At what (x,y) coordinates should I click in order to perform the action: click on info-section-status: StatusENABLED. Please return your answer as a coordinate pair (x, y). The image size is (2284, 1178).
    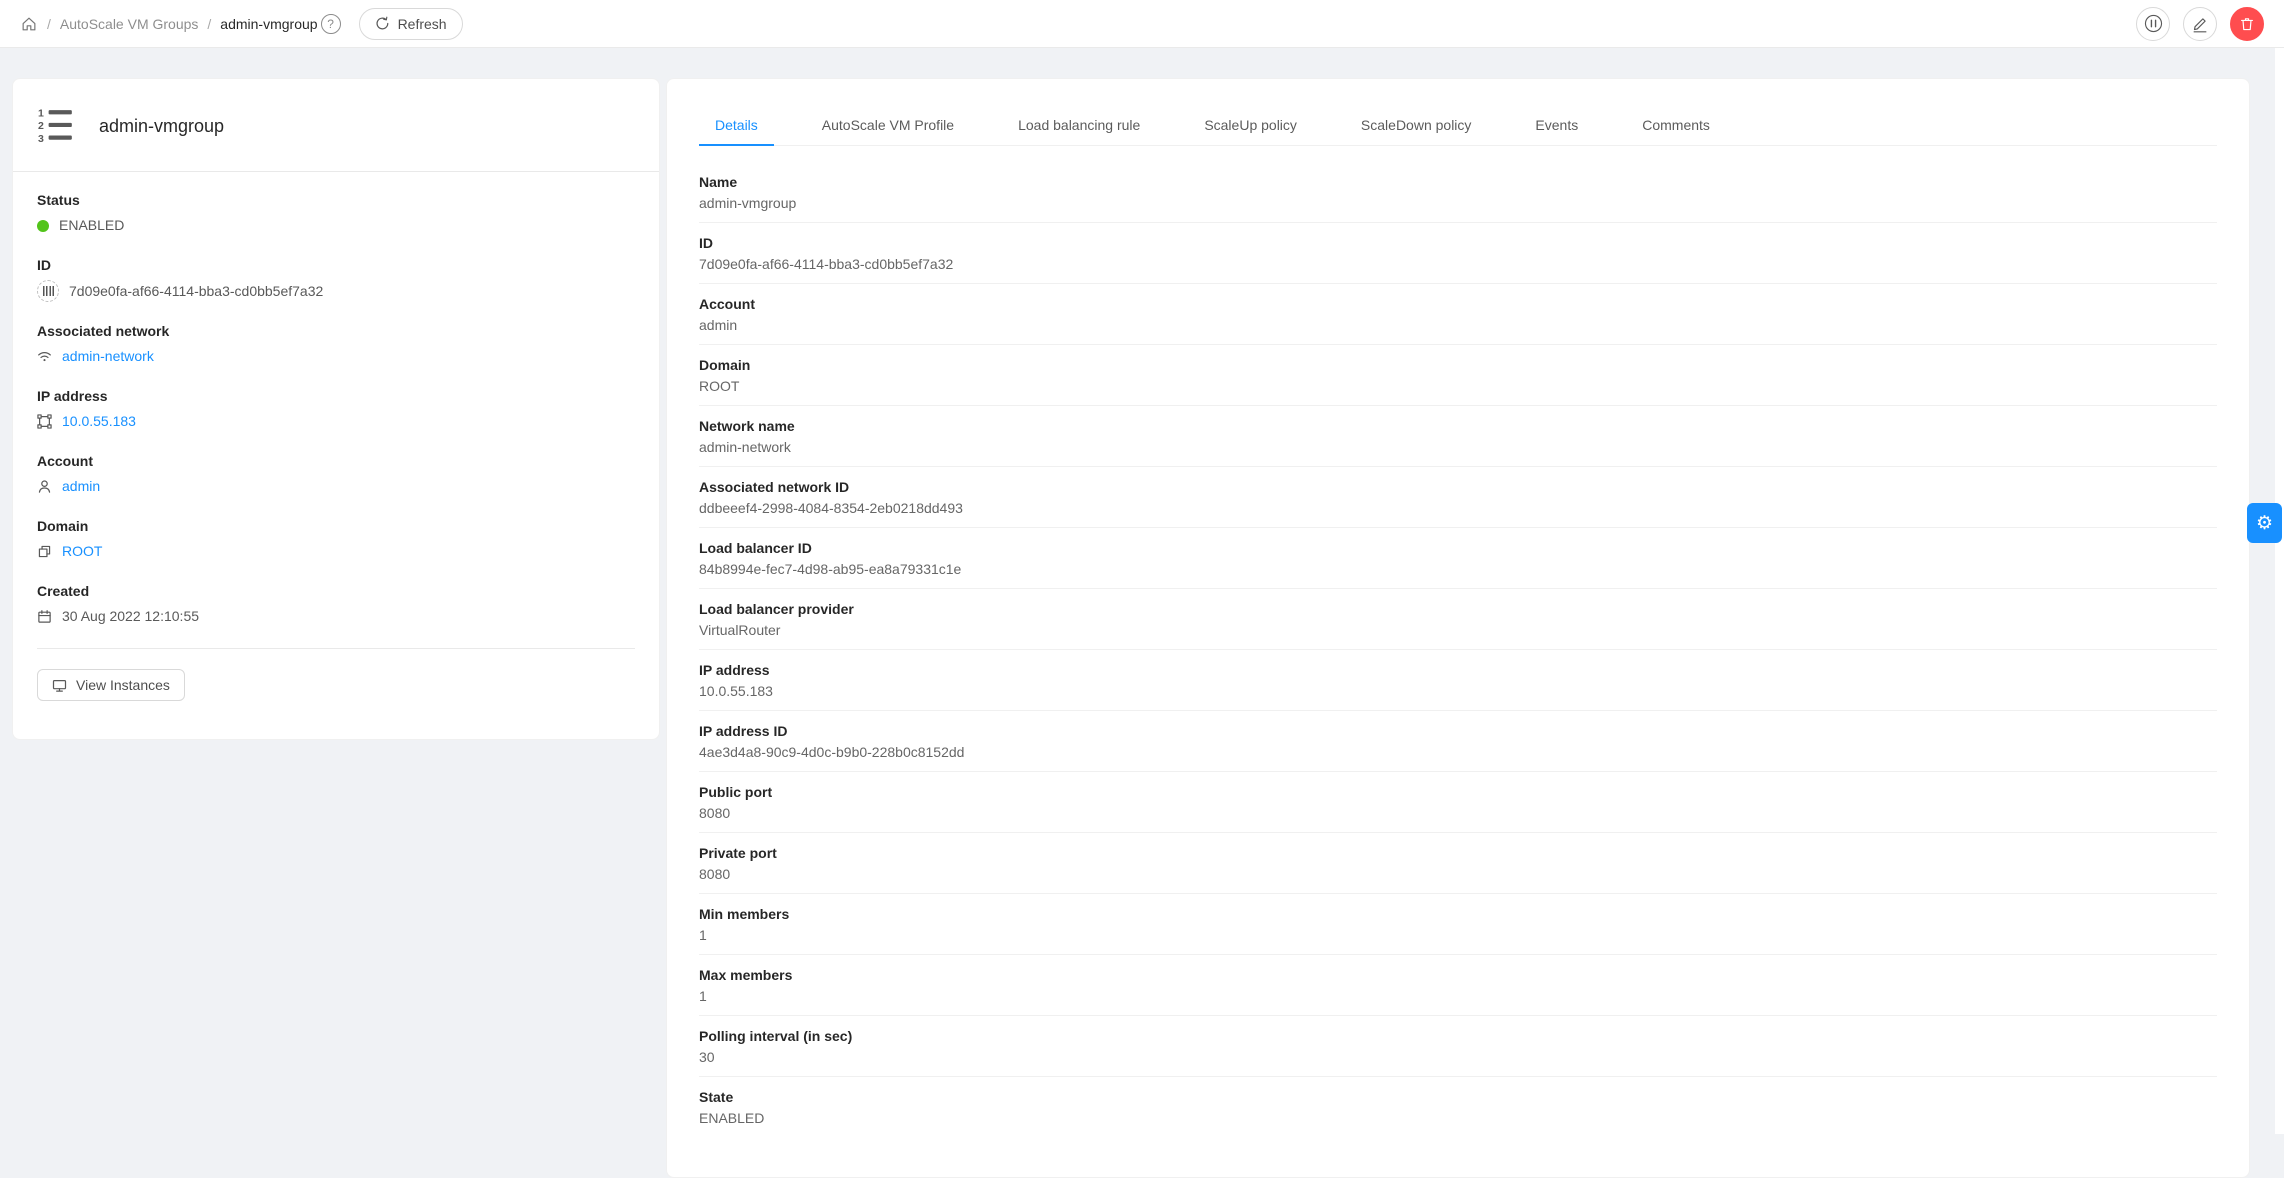
    Looking at the image, I should click on (336, 214).